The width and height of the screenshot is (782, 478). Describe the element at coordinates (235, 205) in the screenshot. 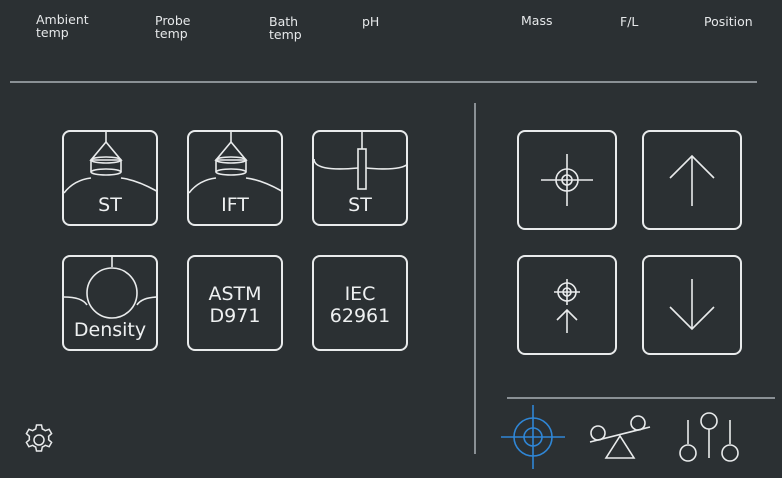

I see `method-ift-label: IFT` at that location.